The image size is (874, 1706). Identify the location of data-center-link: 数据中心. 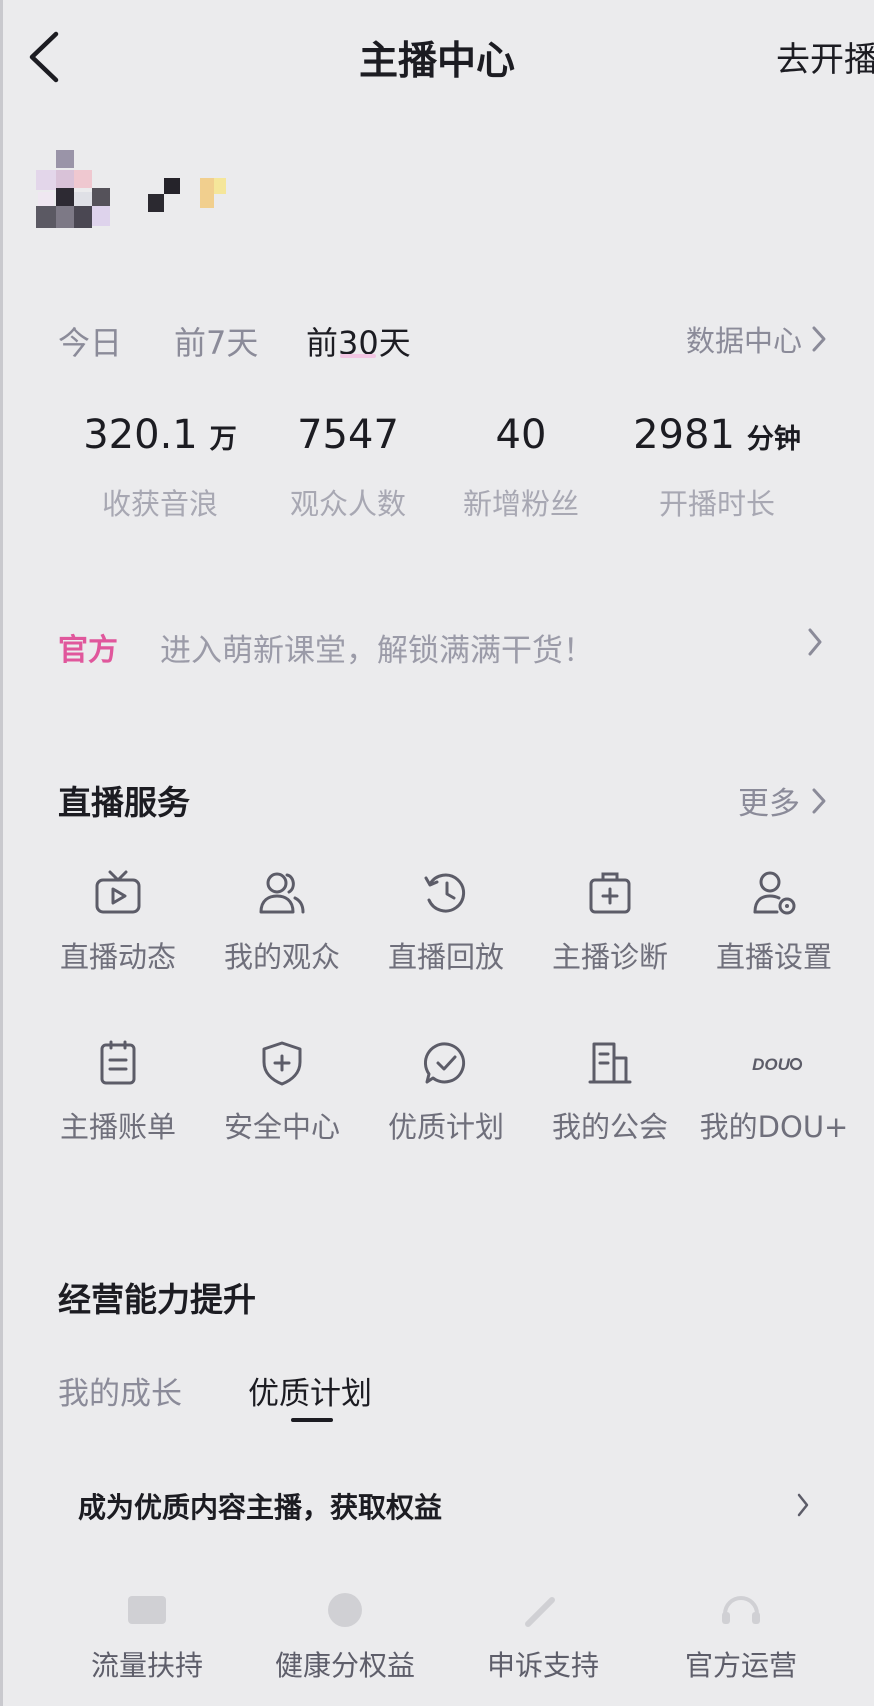
(757, 339).